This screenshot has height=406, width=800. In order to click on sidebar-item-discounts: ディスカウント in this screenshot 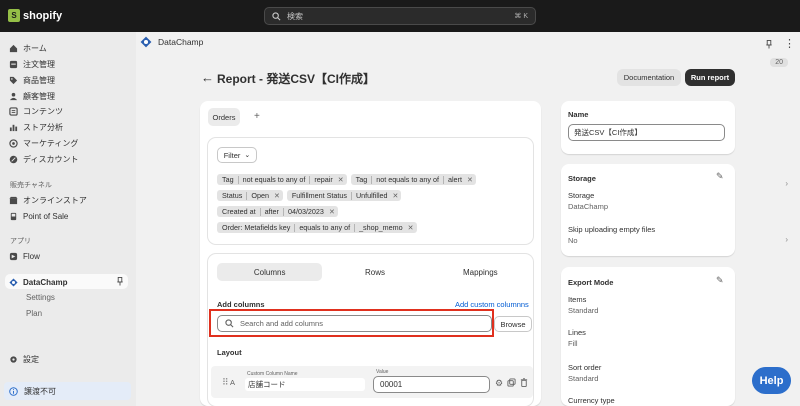, I will do `click(43, 159)`.